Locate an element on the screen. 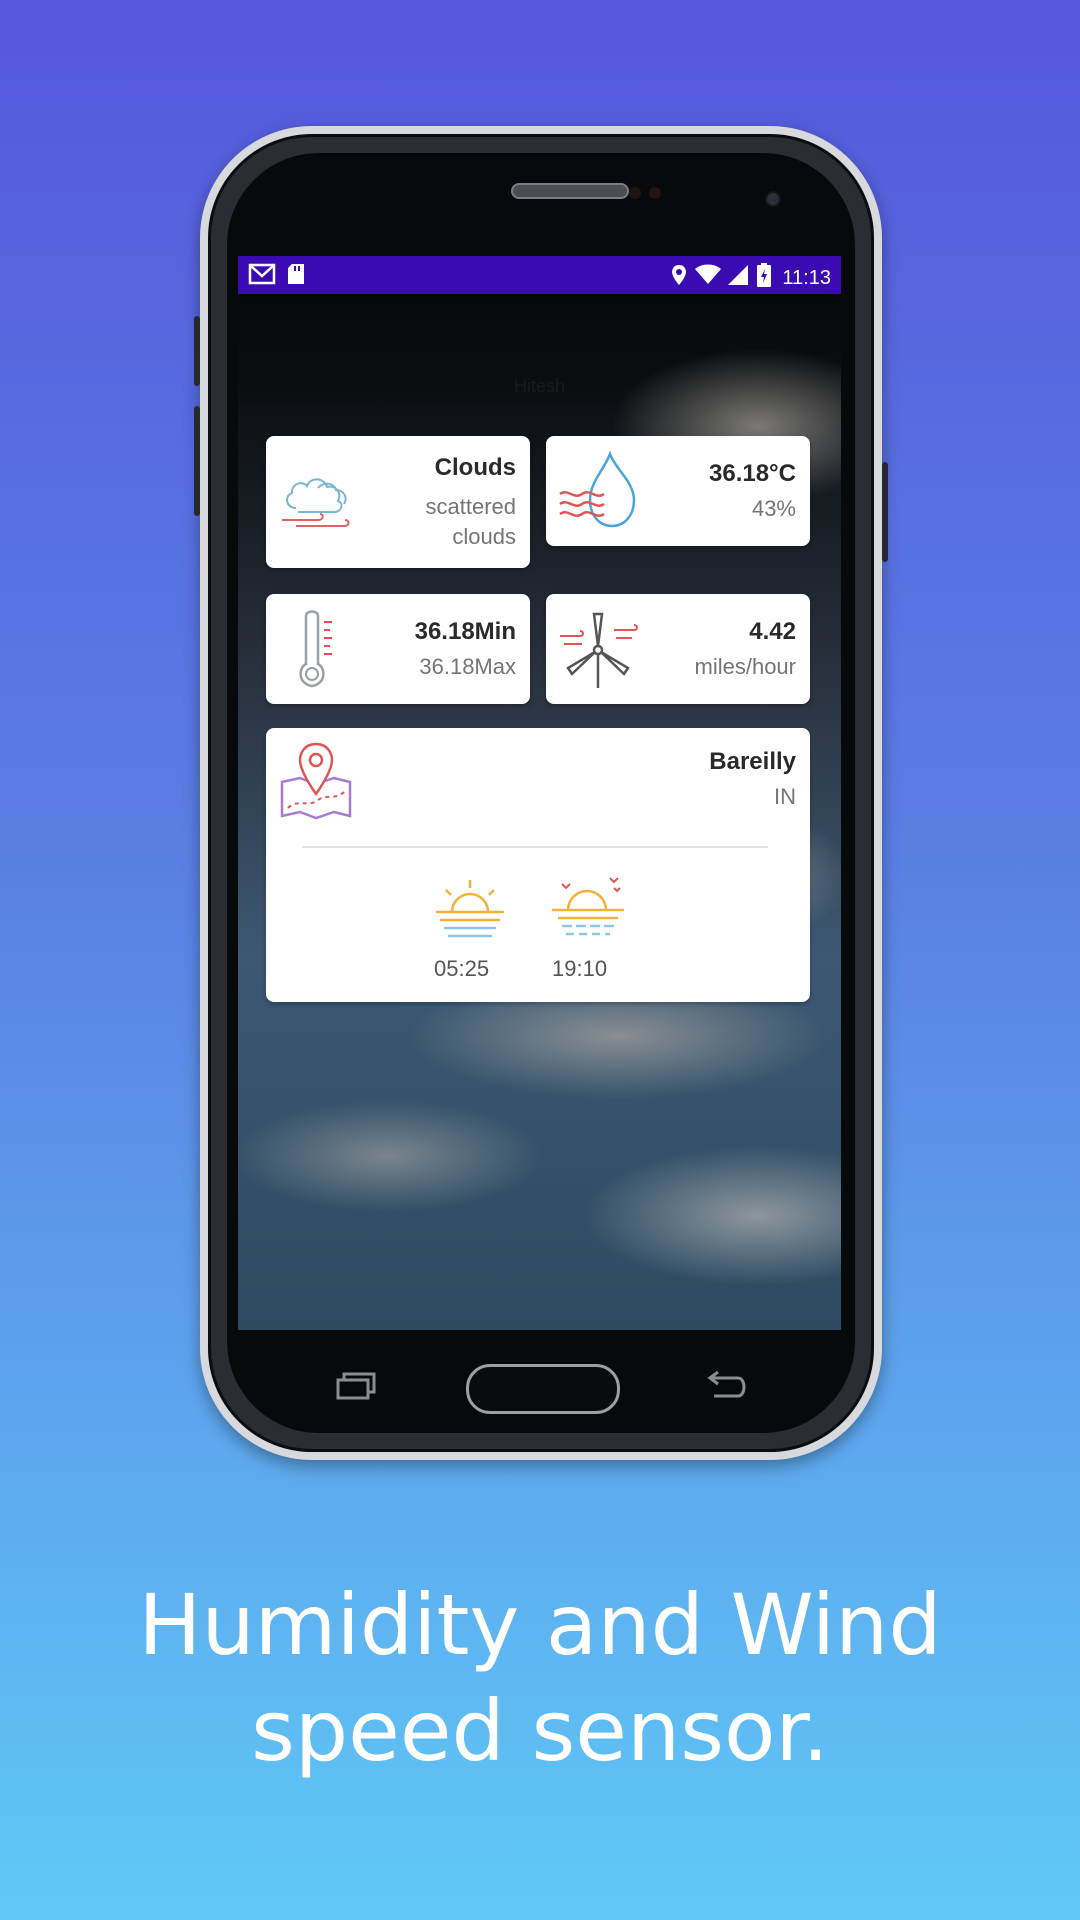 Image resolution: width=1080 pixels, height=1920 pixels. wind-speed: 4.42 is located at coordinates (772, 631).